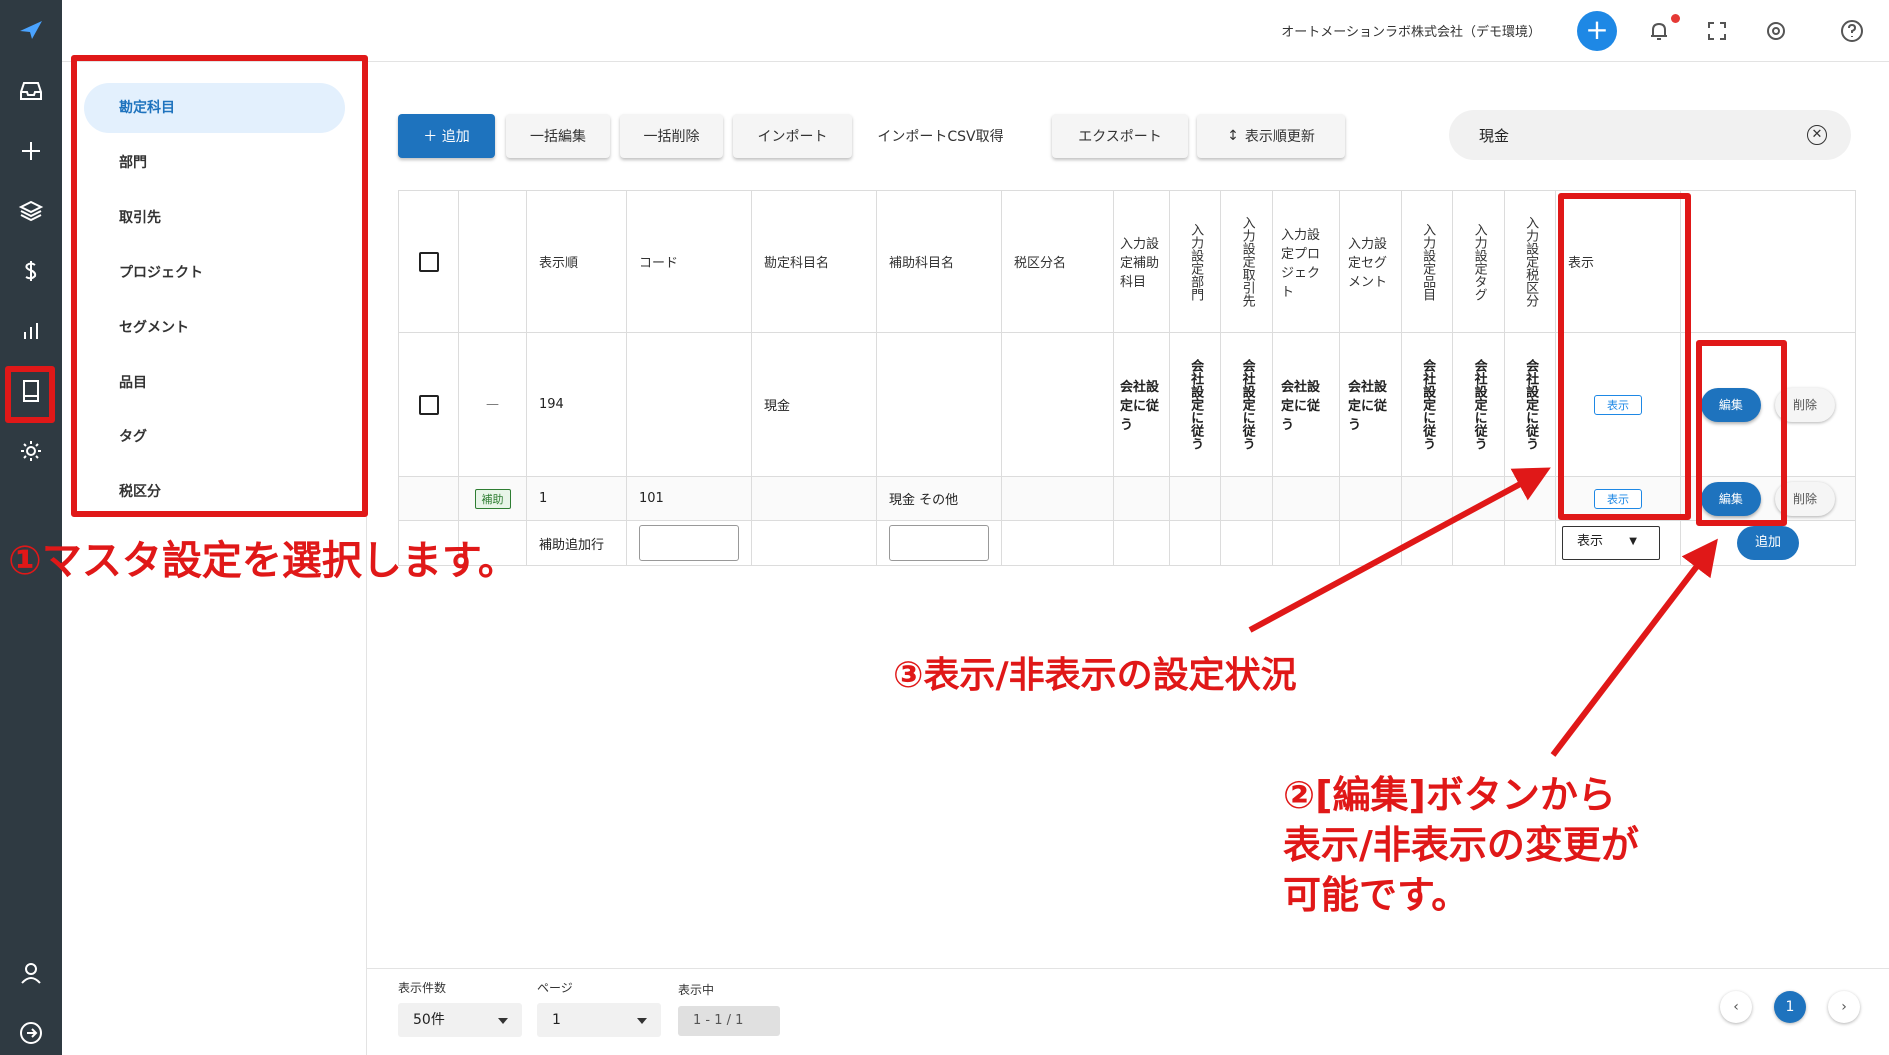 The image size is (1889, 1055). I want to click on header-in-tax: 入力設定税区分, so click(1531, 261).